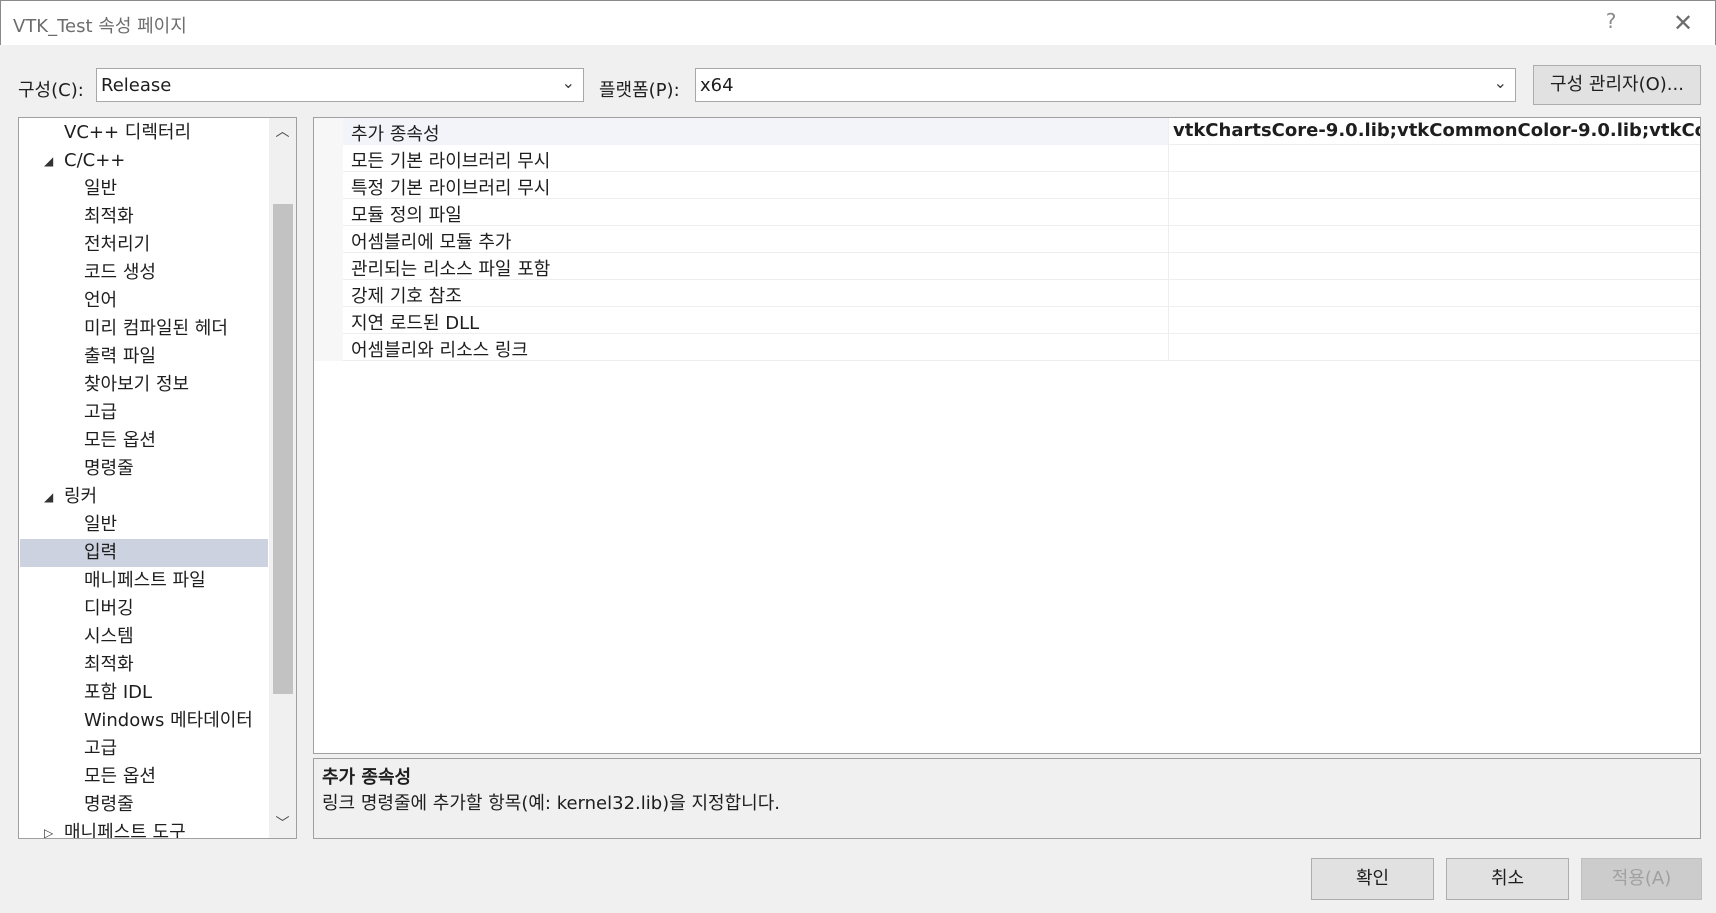 The width and height of the screenshot is (1716, 913). Describe the element at coordinates (551, 803) in the screenshot. I see `description-text: 링크 명령줄에 추가할 항목(예: kernel32.lib)을 지정합니다.` at that location.